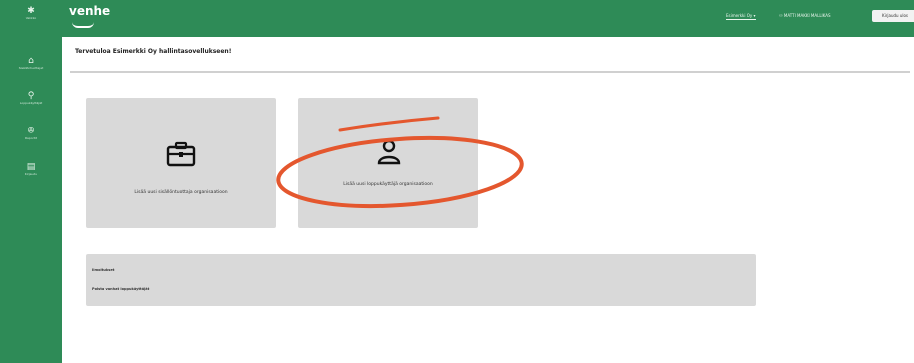  Describe the element at coordinates (389, 124) in the screenshot. I see `highlight-stroke` at that location.